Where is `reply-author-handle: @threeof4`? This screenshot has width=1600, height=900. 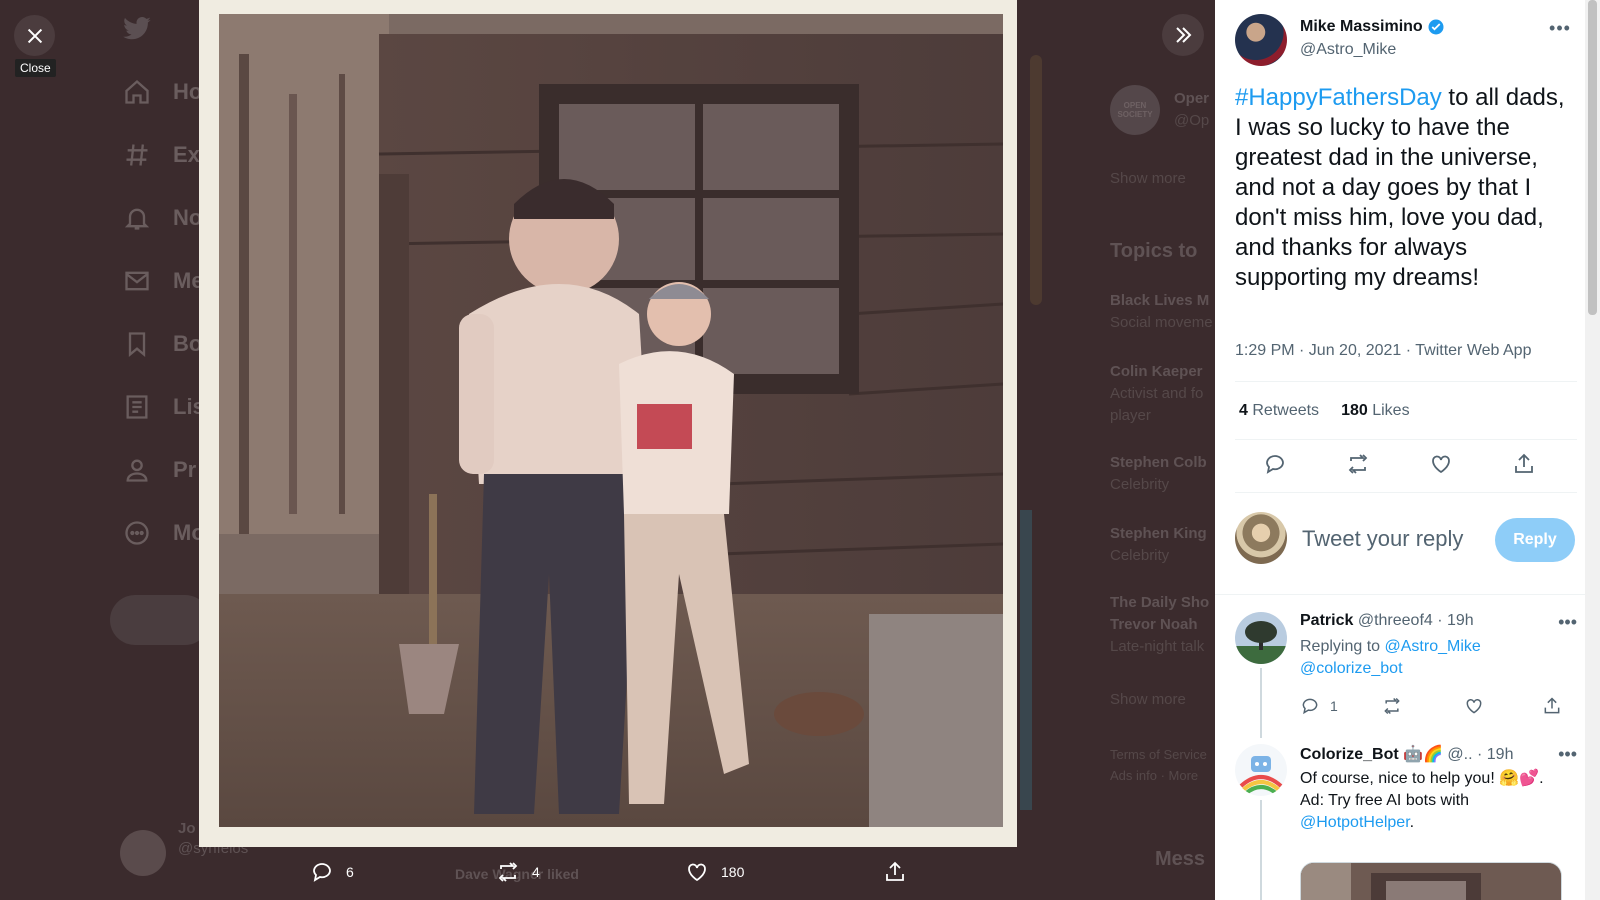
reply-author-handle: @threeof4 is located at coordinates (1395, 620).